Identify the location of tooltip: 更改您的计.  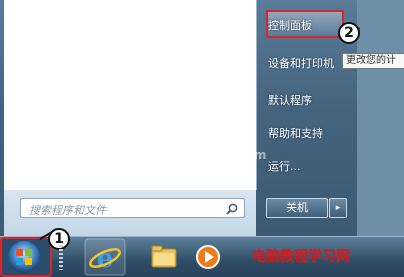
(373, 61).